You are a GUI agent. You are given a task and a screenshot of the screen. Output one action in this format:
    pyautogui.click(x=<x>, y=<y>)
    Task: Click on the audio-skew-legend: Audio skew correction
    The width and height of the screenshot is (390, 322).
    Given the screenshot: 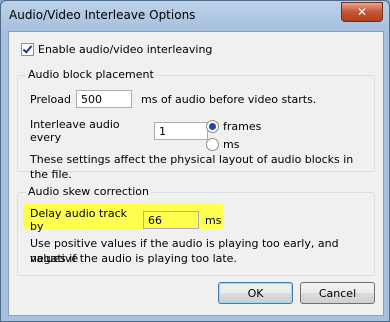 What is the action you would take?
    pyautogui.click(x=89, y=191)
    